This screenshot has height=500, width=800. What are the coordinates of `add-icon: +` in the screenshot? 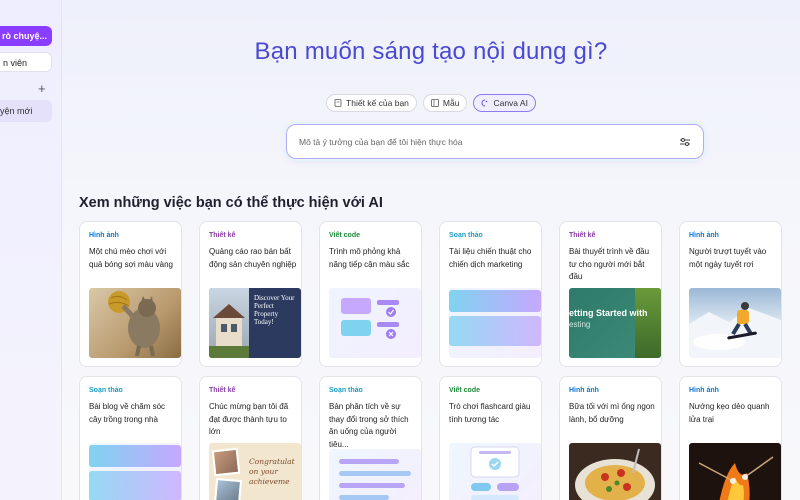 It's located at (42, 89).